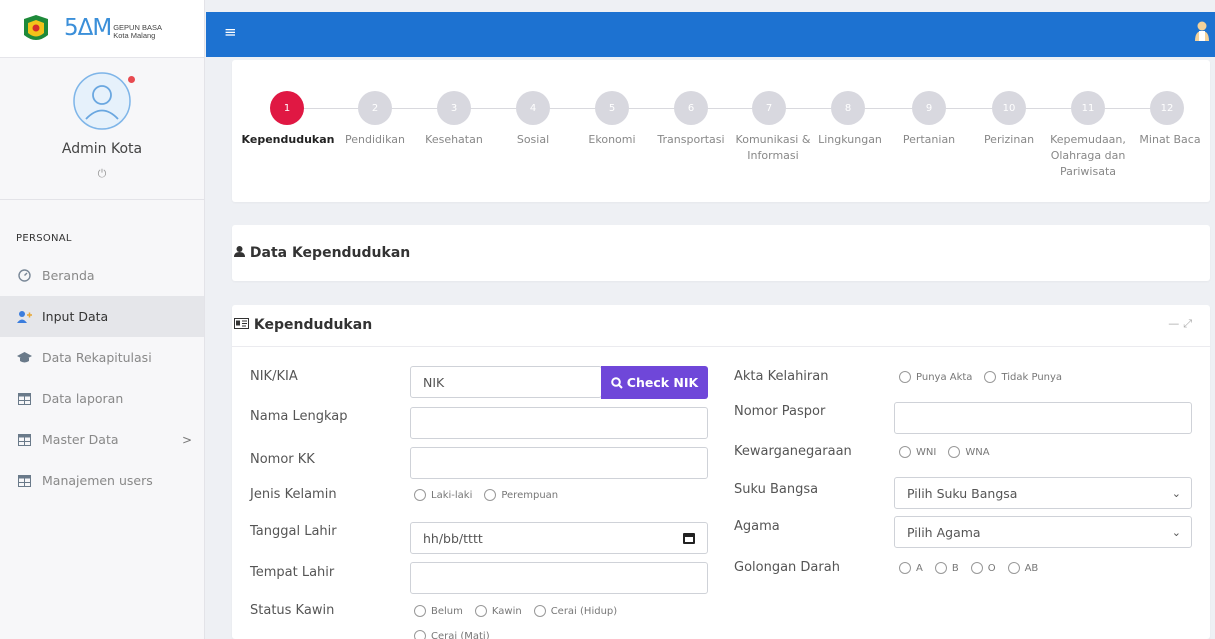  What do you see at coordinates (612, 140) in the screenshot?
I see `step-label-5: Ekonomi` at bounding box center [612, 140].